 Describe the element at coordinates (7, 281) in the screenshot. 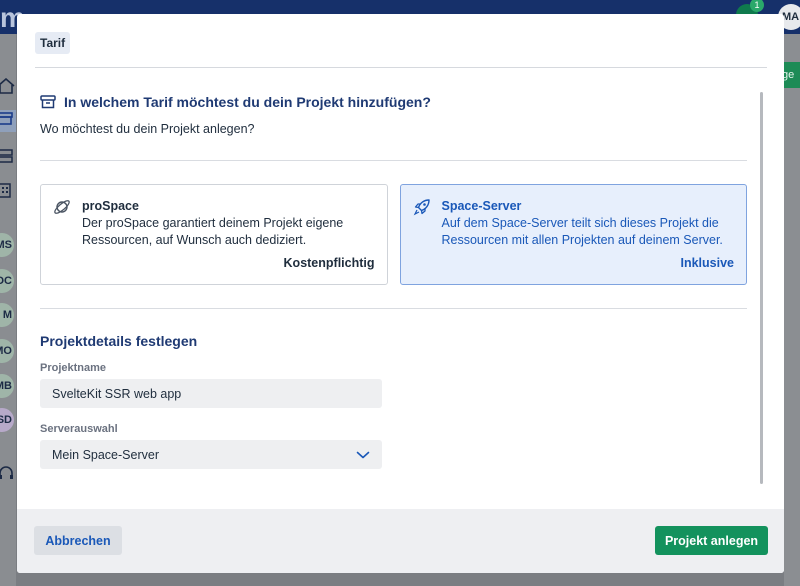

I see `sidebar-avatar-dc: DC` at that location.